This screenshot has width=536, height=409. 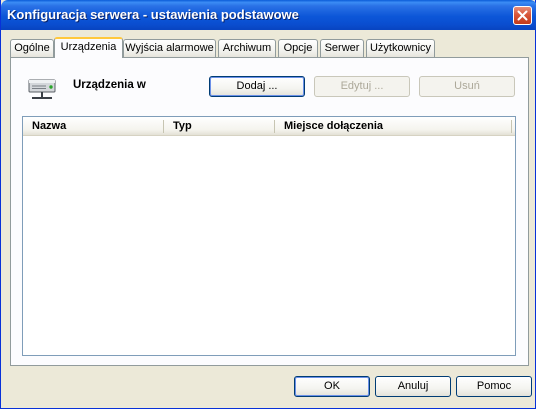 I want to click on tab-wyjscia-alarmowe: Wyjścia alarmowe, so click(x=169, y=48).